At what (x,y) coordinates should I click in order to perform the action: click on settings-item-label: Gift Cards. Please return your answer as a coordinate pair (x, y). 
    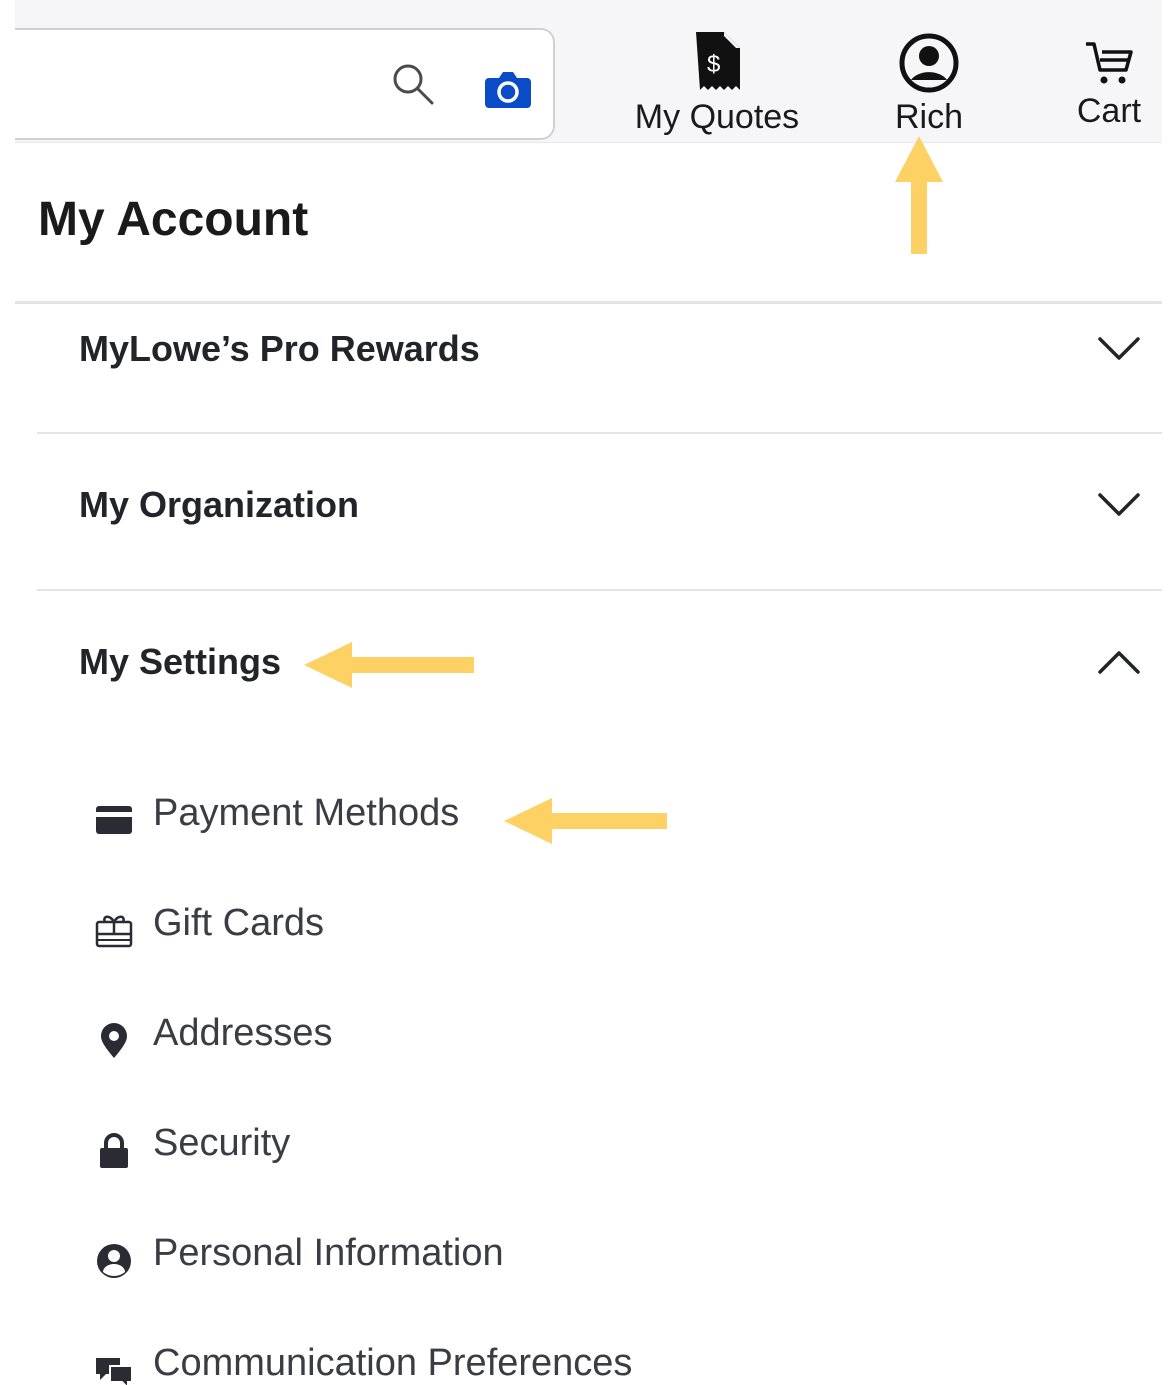
    Looking at the image, I should click on (239, 923).